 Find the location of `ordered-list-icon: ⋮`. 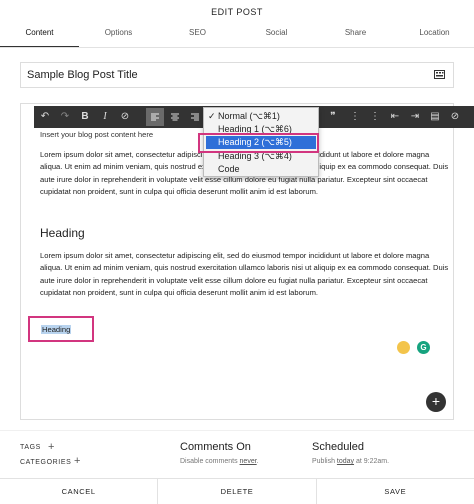

ordered-list-icon: ⋮ is located at coordinates (355, 117).